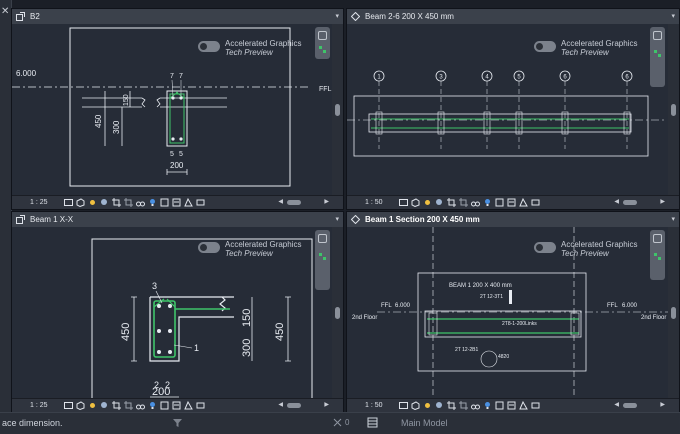 The height and width of the screenshot is (434, 680). Describe the element at coordinates (424, 423) in the screenshot. I see `active-model: Main Model` at that location.